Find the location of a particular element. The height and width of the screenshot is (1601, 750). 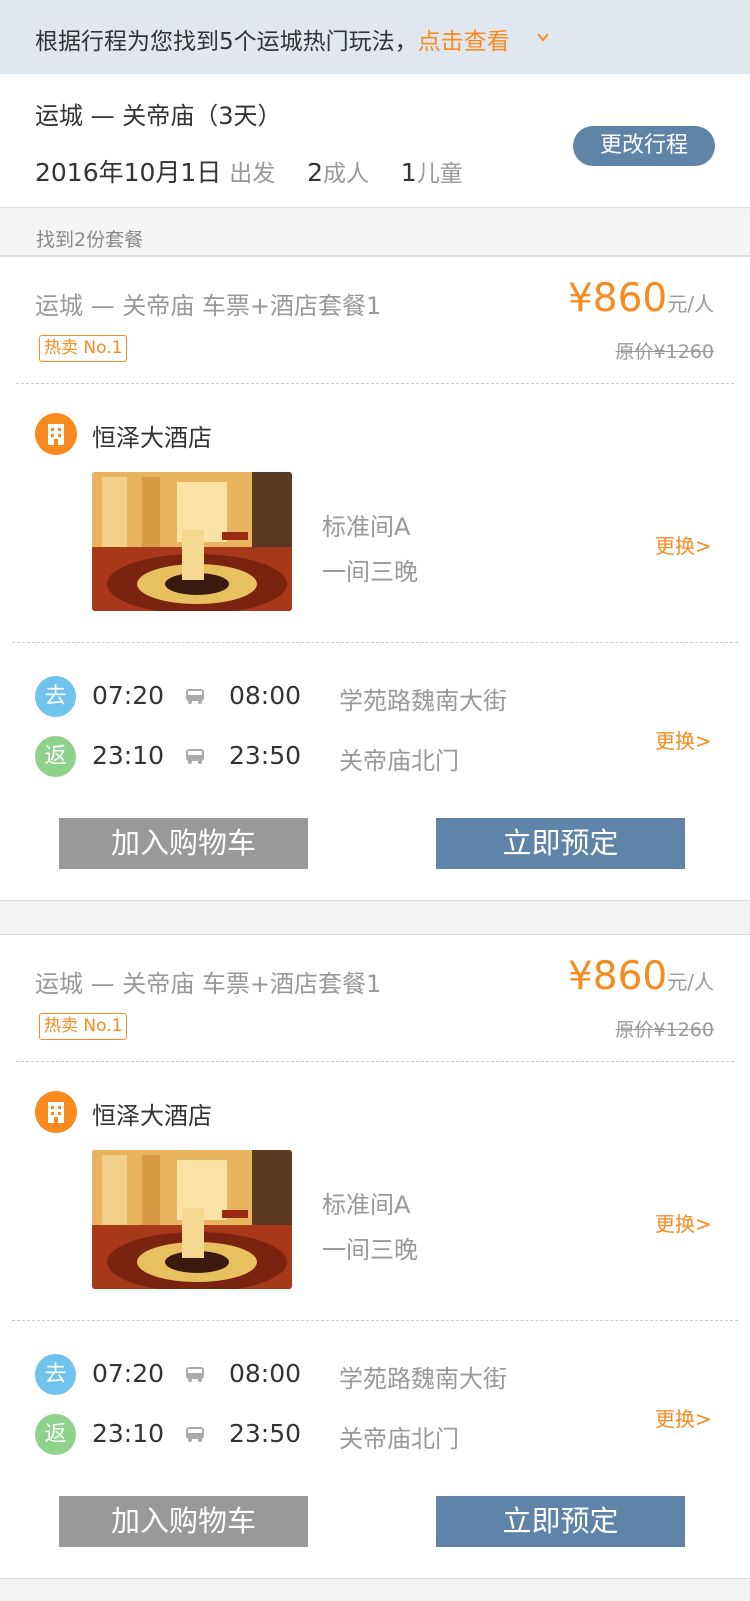

children-count: 1 is located at coordinates (408, 172).